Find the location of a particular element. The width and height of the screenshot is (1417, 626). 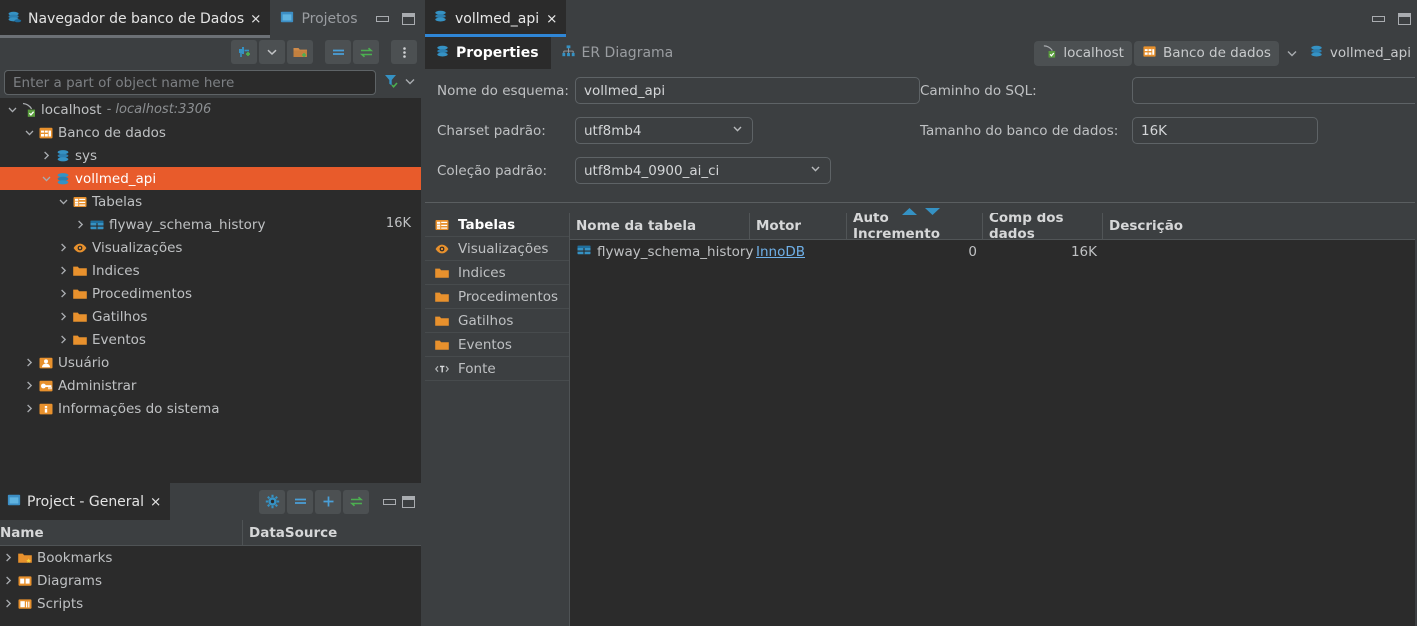

expand-down-icon is located at coordinates (932, 212).